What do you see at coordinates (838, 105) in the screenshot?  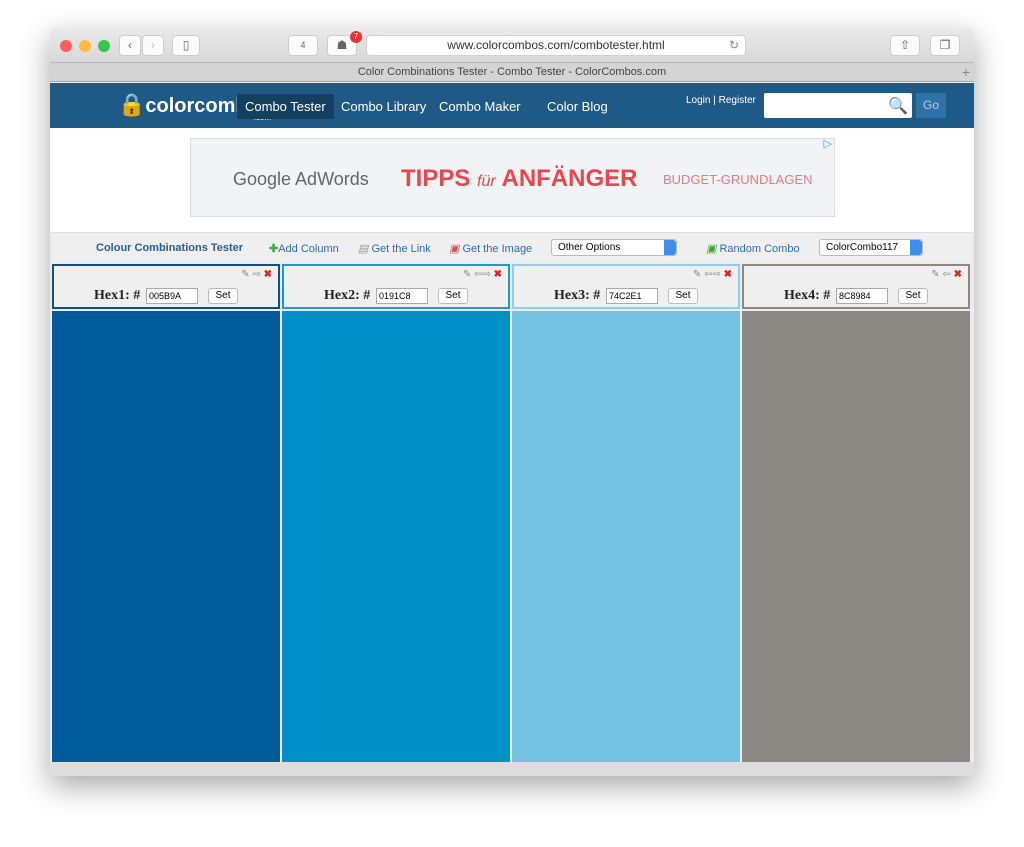 I see `search-input: 🔍` at bounding box center [838, 105].